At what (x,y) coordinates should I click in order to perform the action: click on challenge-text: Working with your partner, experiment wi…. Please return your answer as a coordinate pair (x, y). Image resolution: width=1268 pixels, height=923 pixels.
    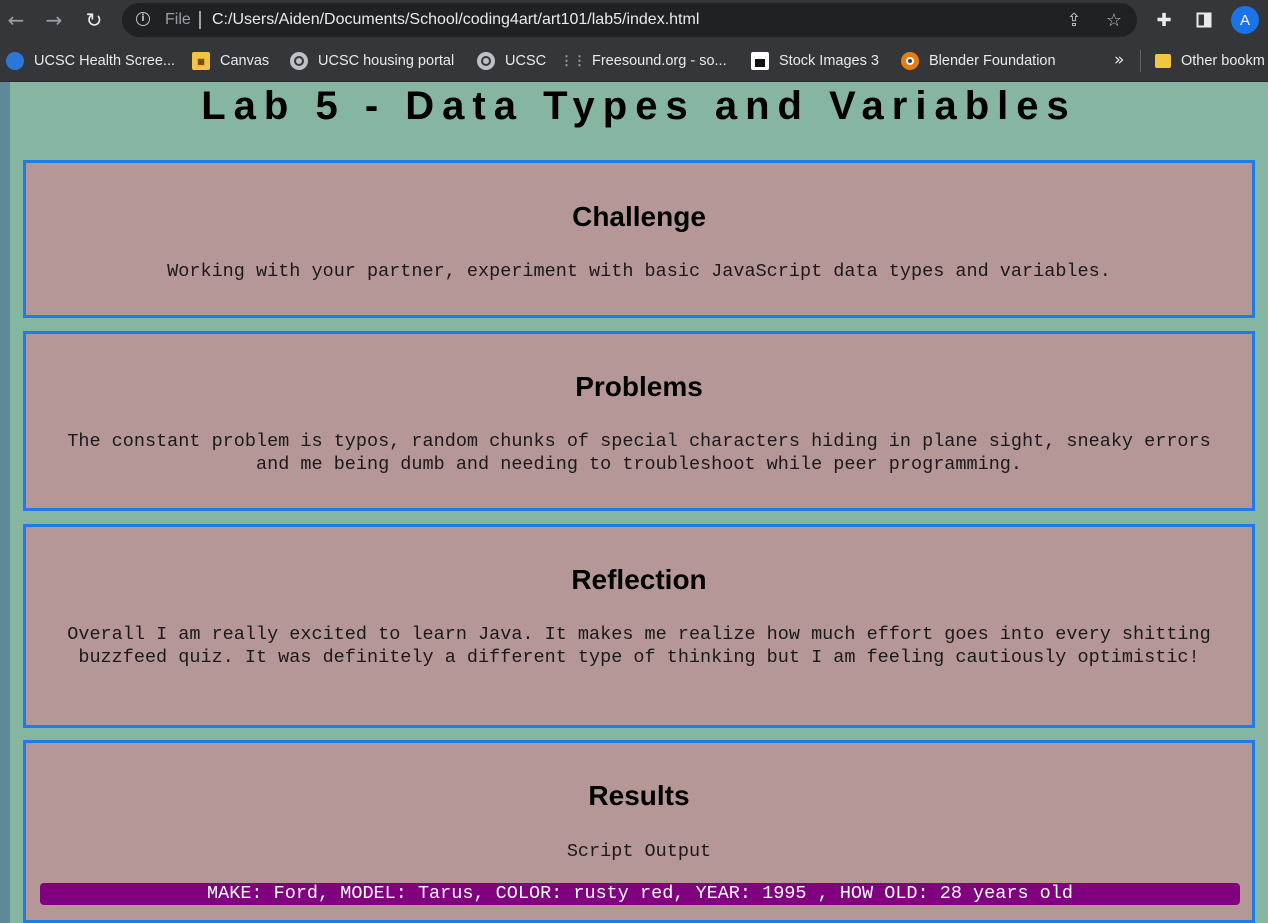
    Looking at the image, I should click on (639, 271).